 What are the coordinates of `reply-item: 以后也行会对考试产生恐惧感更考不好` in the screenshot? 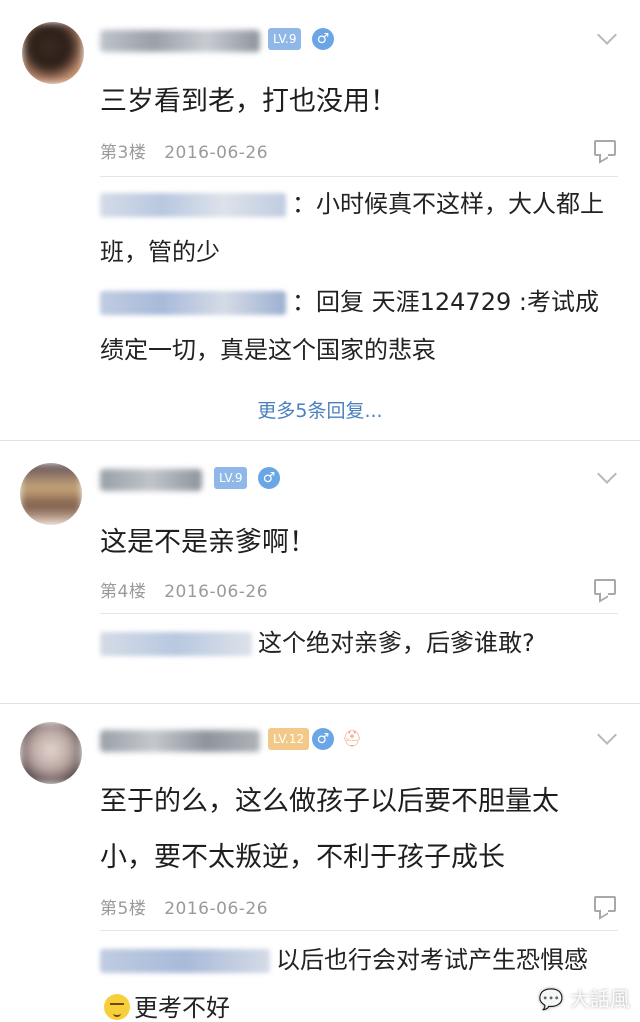 It's located at (357, 979).